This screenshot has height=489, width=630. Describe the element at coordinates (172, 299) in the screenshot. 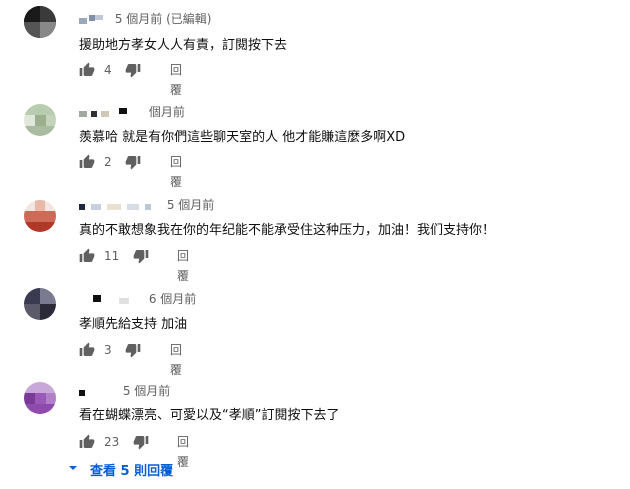

I see `comment-time: 6 個月前` at that location.